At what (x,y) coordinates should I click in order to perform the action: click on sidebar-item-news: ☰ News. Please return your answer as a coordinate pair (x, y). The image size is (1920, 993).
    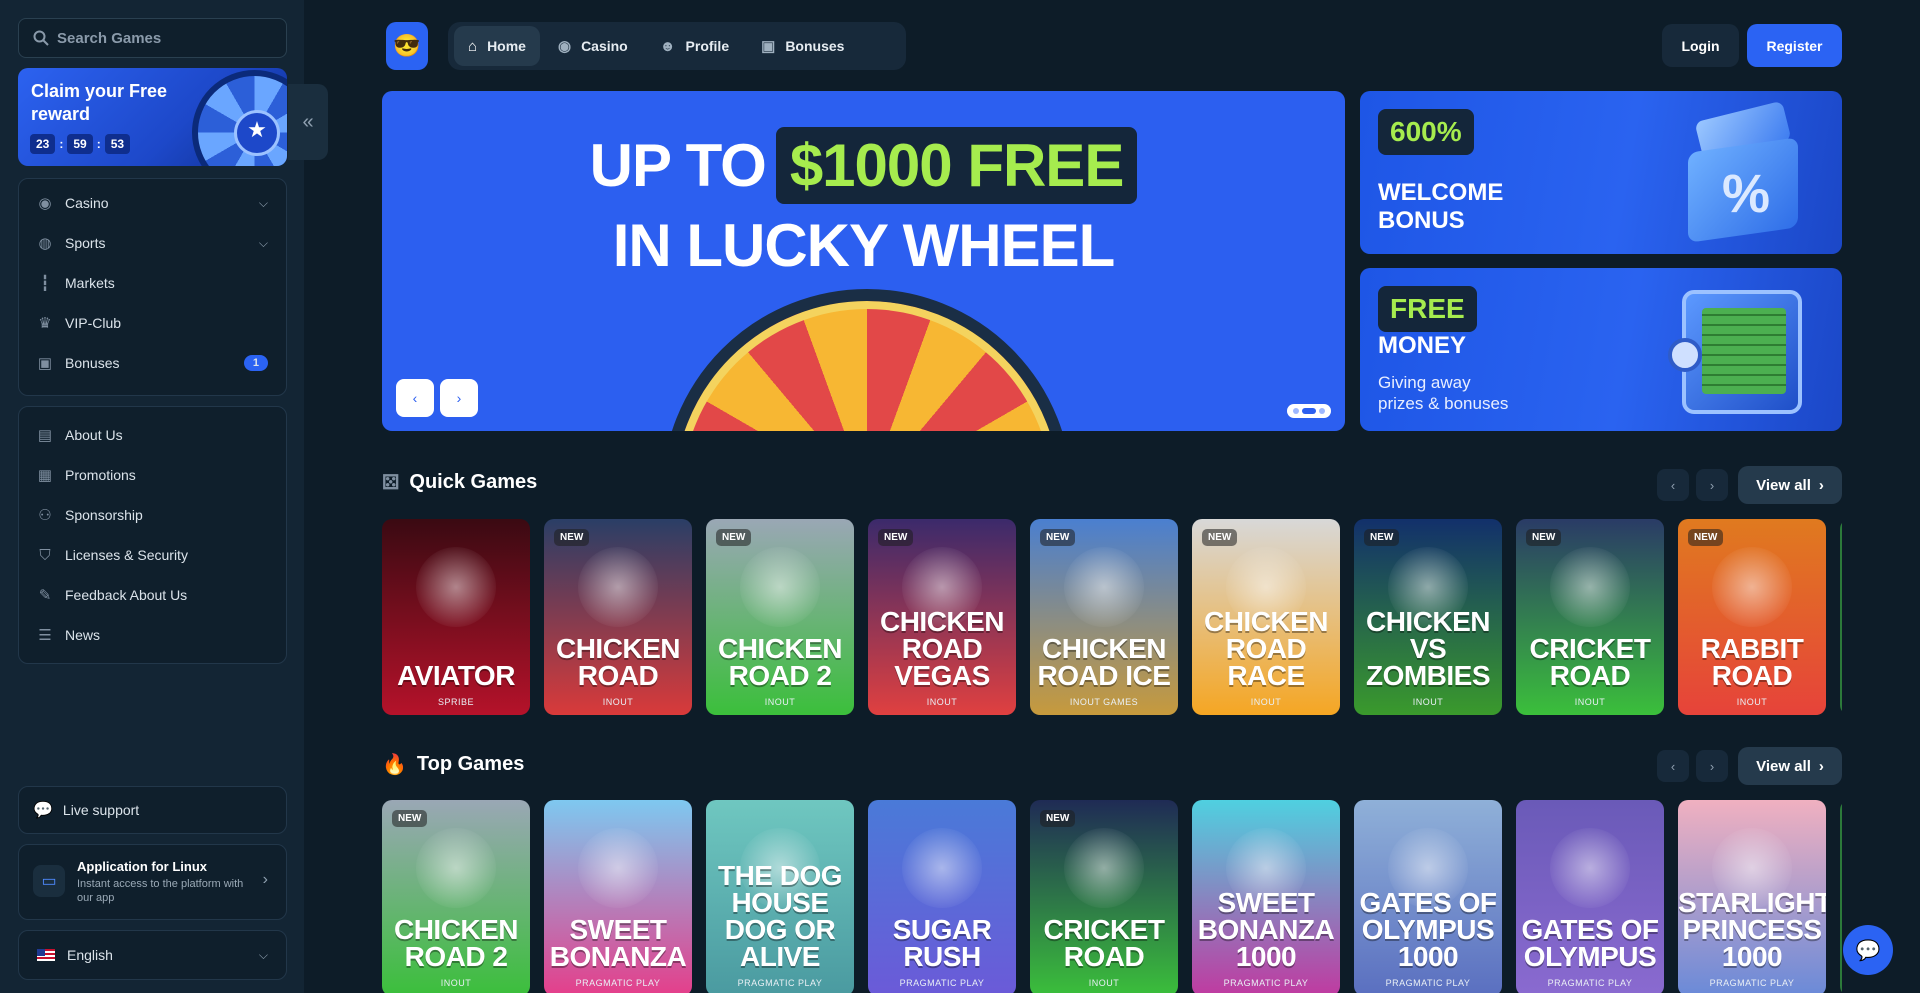
    Looking at the image, I should click on (152, 635).